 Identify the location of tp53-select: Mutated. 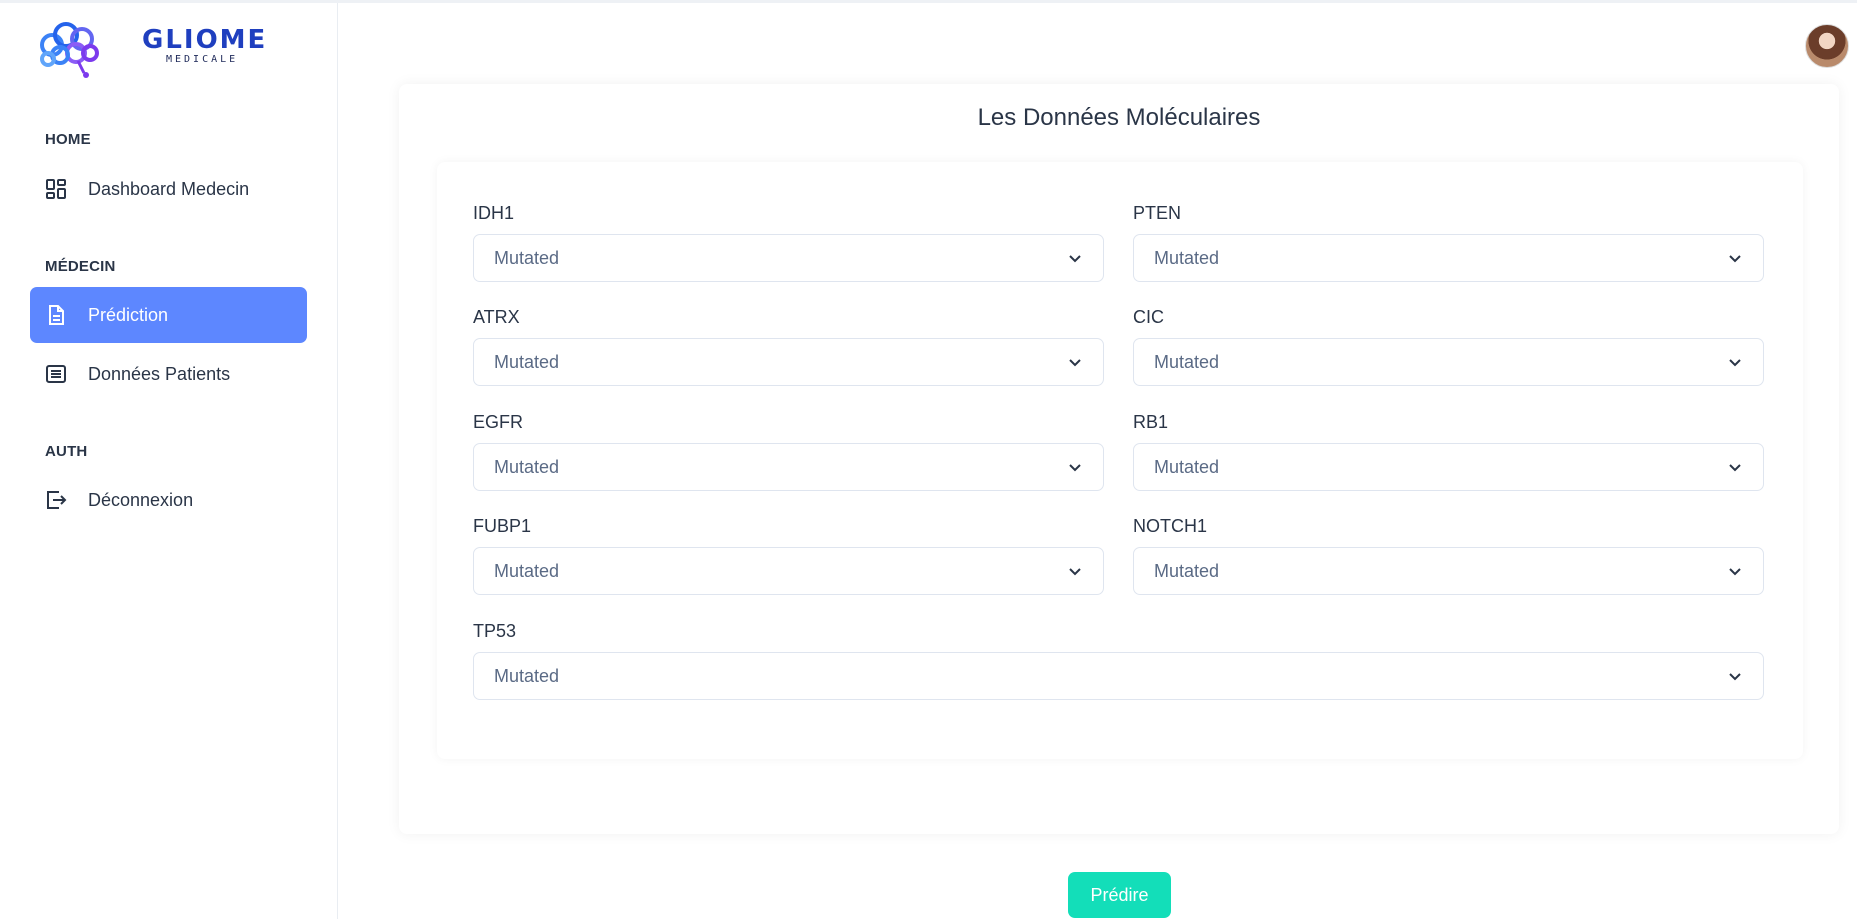
(1118, 676).